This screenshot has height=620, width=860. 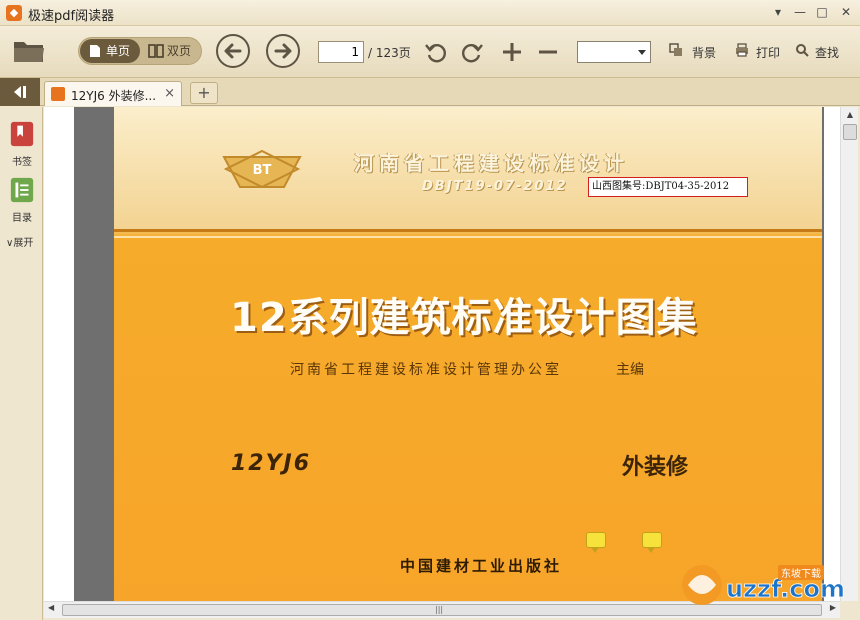 What do you see at coordinates (464, 318) in the screenshot?
I see `document-main-title: 12系列建筑标准设计图集` at bounding box center [464, 318].